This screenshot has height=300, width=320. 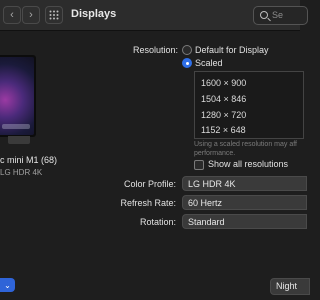 What do you see at coordinates (19, 140) in the screenshot?
I see `monitor-stand` at bounding box center [19, 140].